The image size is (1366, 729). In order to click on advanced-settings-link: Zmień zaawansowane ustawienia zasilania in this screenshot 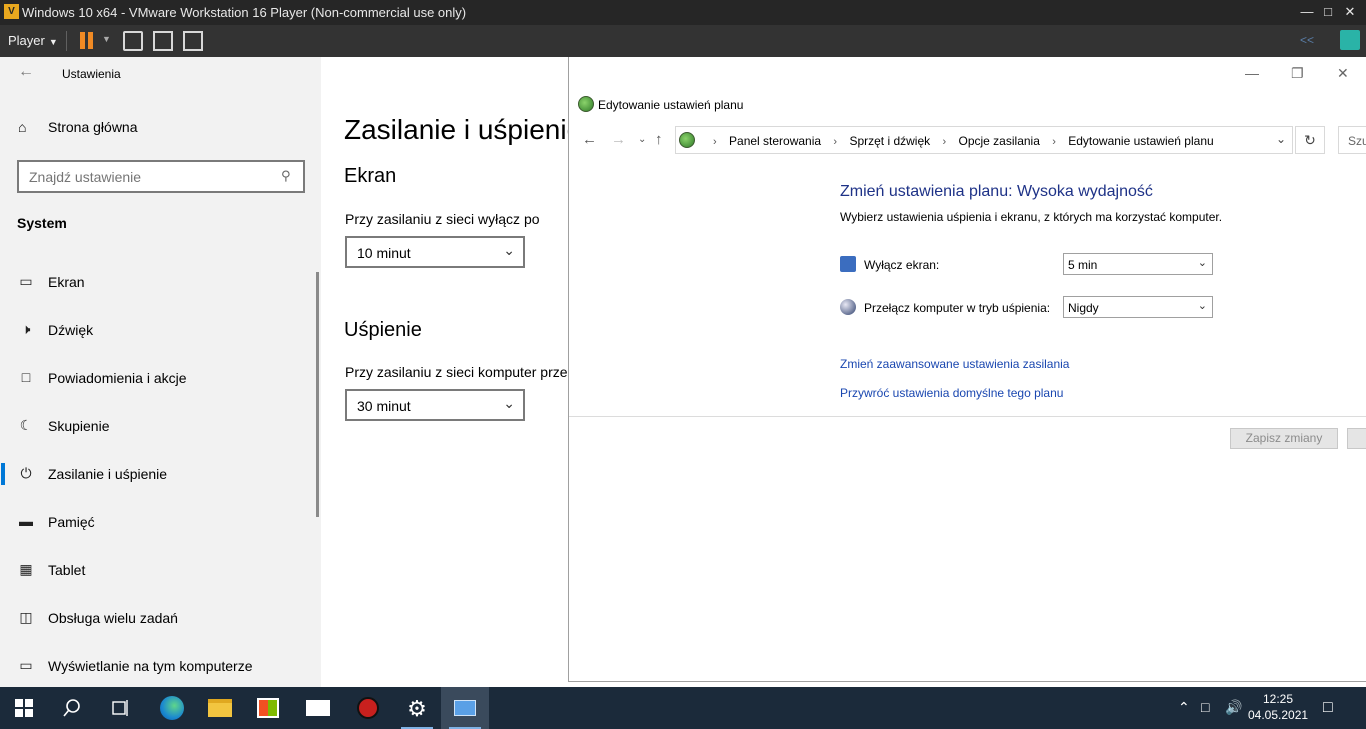, I will do `click(954, 364)`.